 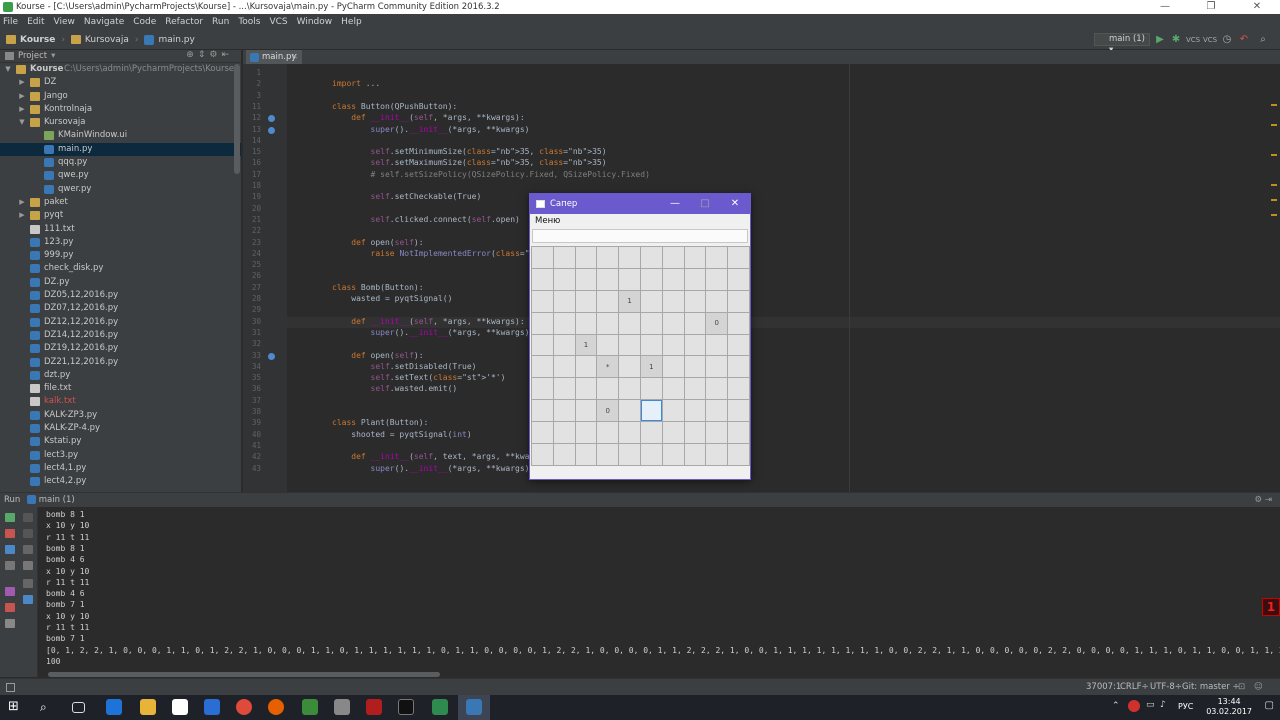 I want to click on outlook-icon, so click(x=212, y=707).